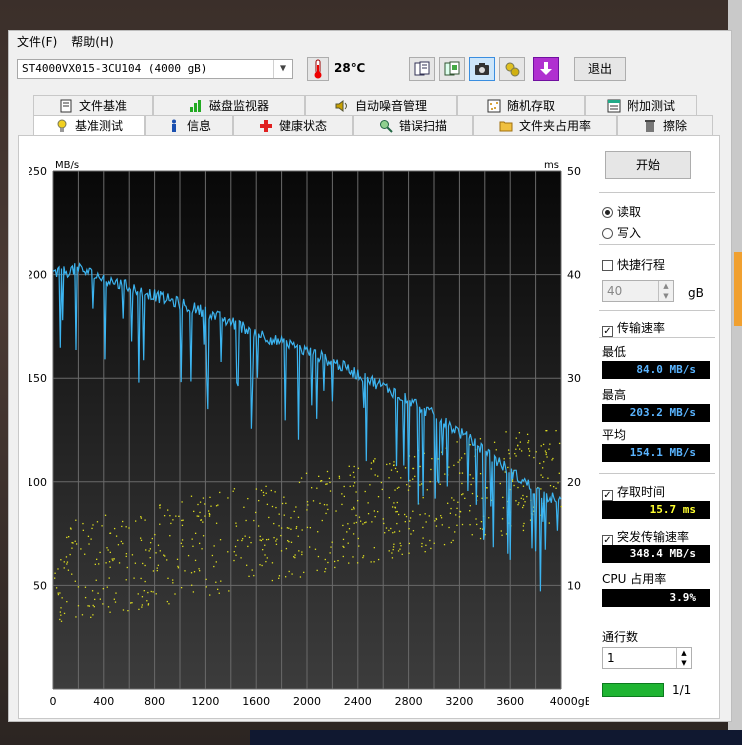  Describe the element at coordinates (638, 291) in the screenshot. I see `quick-stroke-size-input: 40 ▲ ▼` at that location.